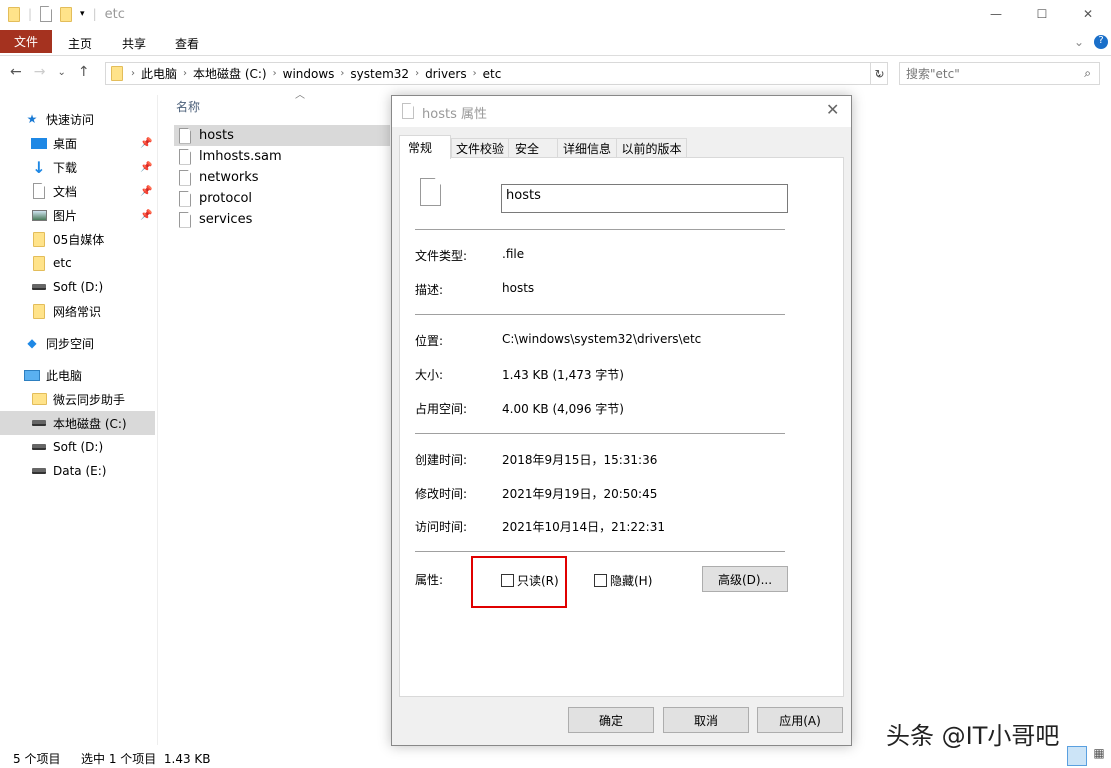  What do you see at coordinates (706, 720) in the screenshot?
I see `cancel-button: 取消` at bounding box center [706, 720].